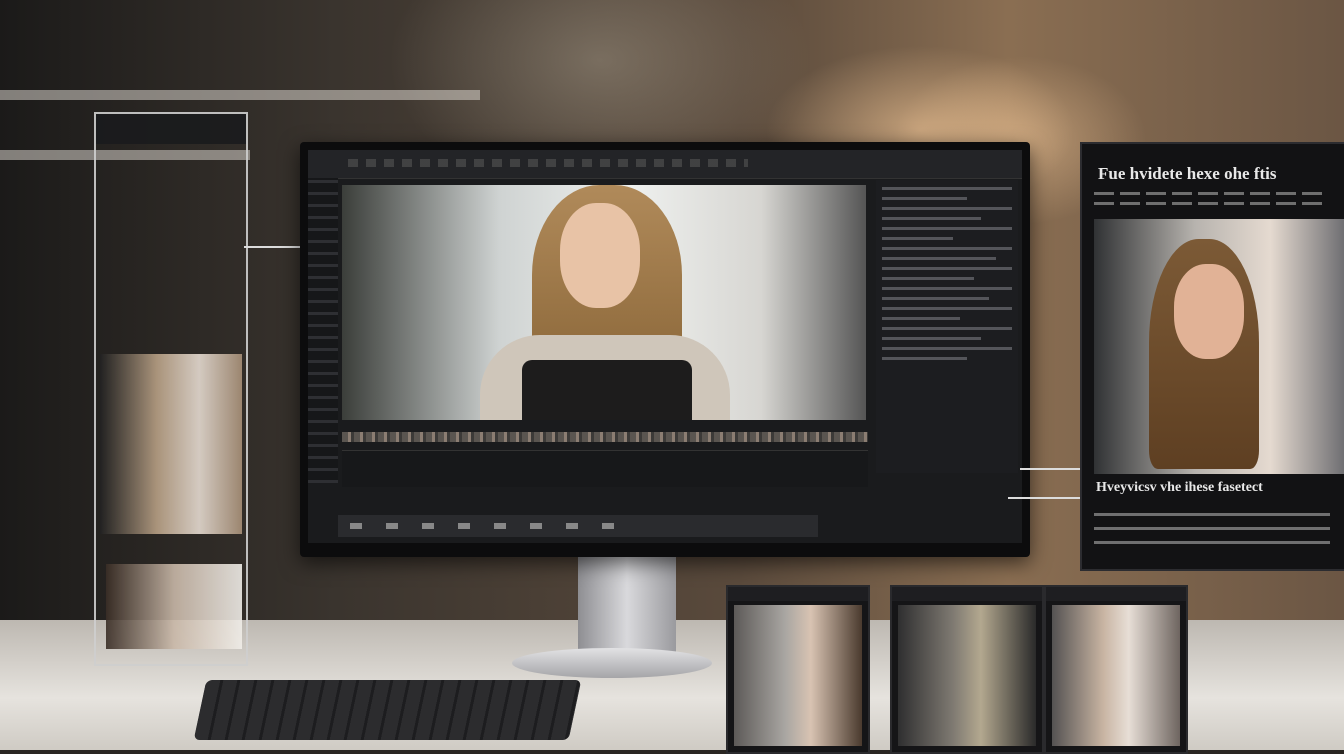  Describe the element at coordinates (171, 129) in the screenshot. I see `left-overlay-toolbar` at that location.